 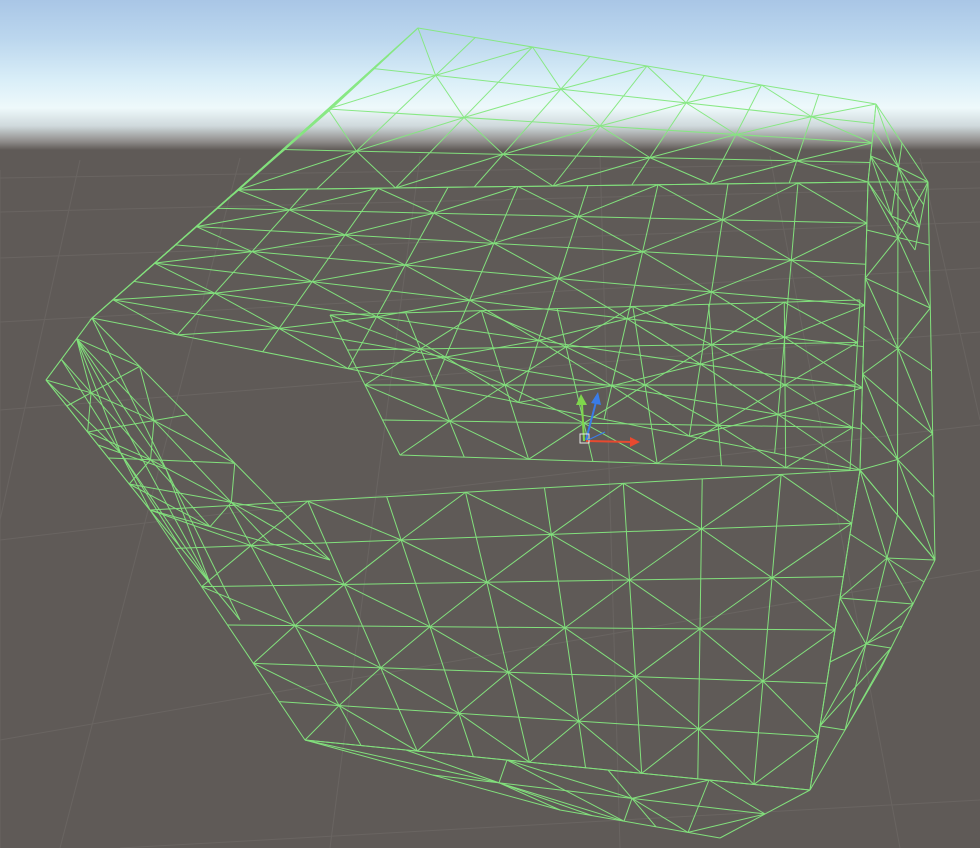 I want to click on z-axis-handle, so click(x=593, y=416).